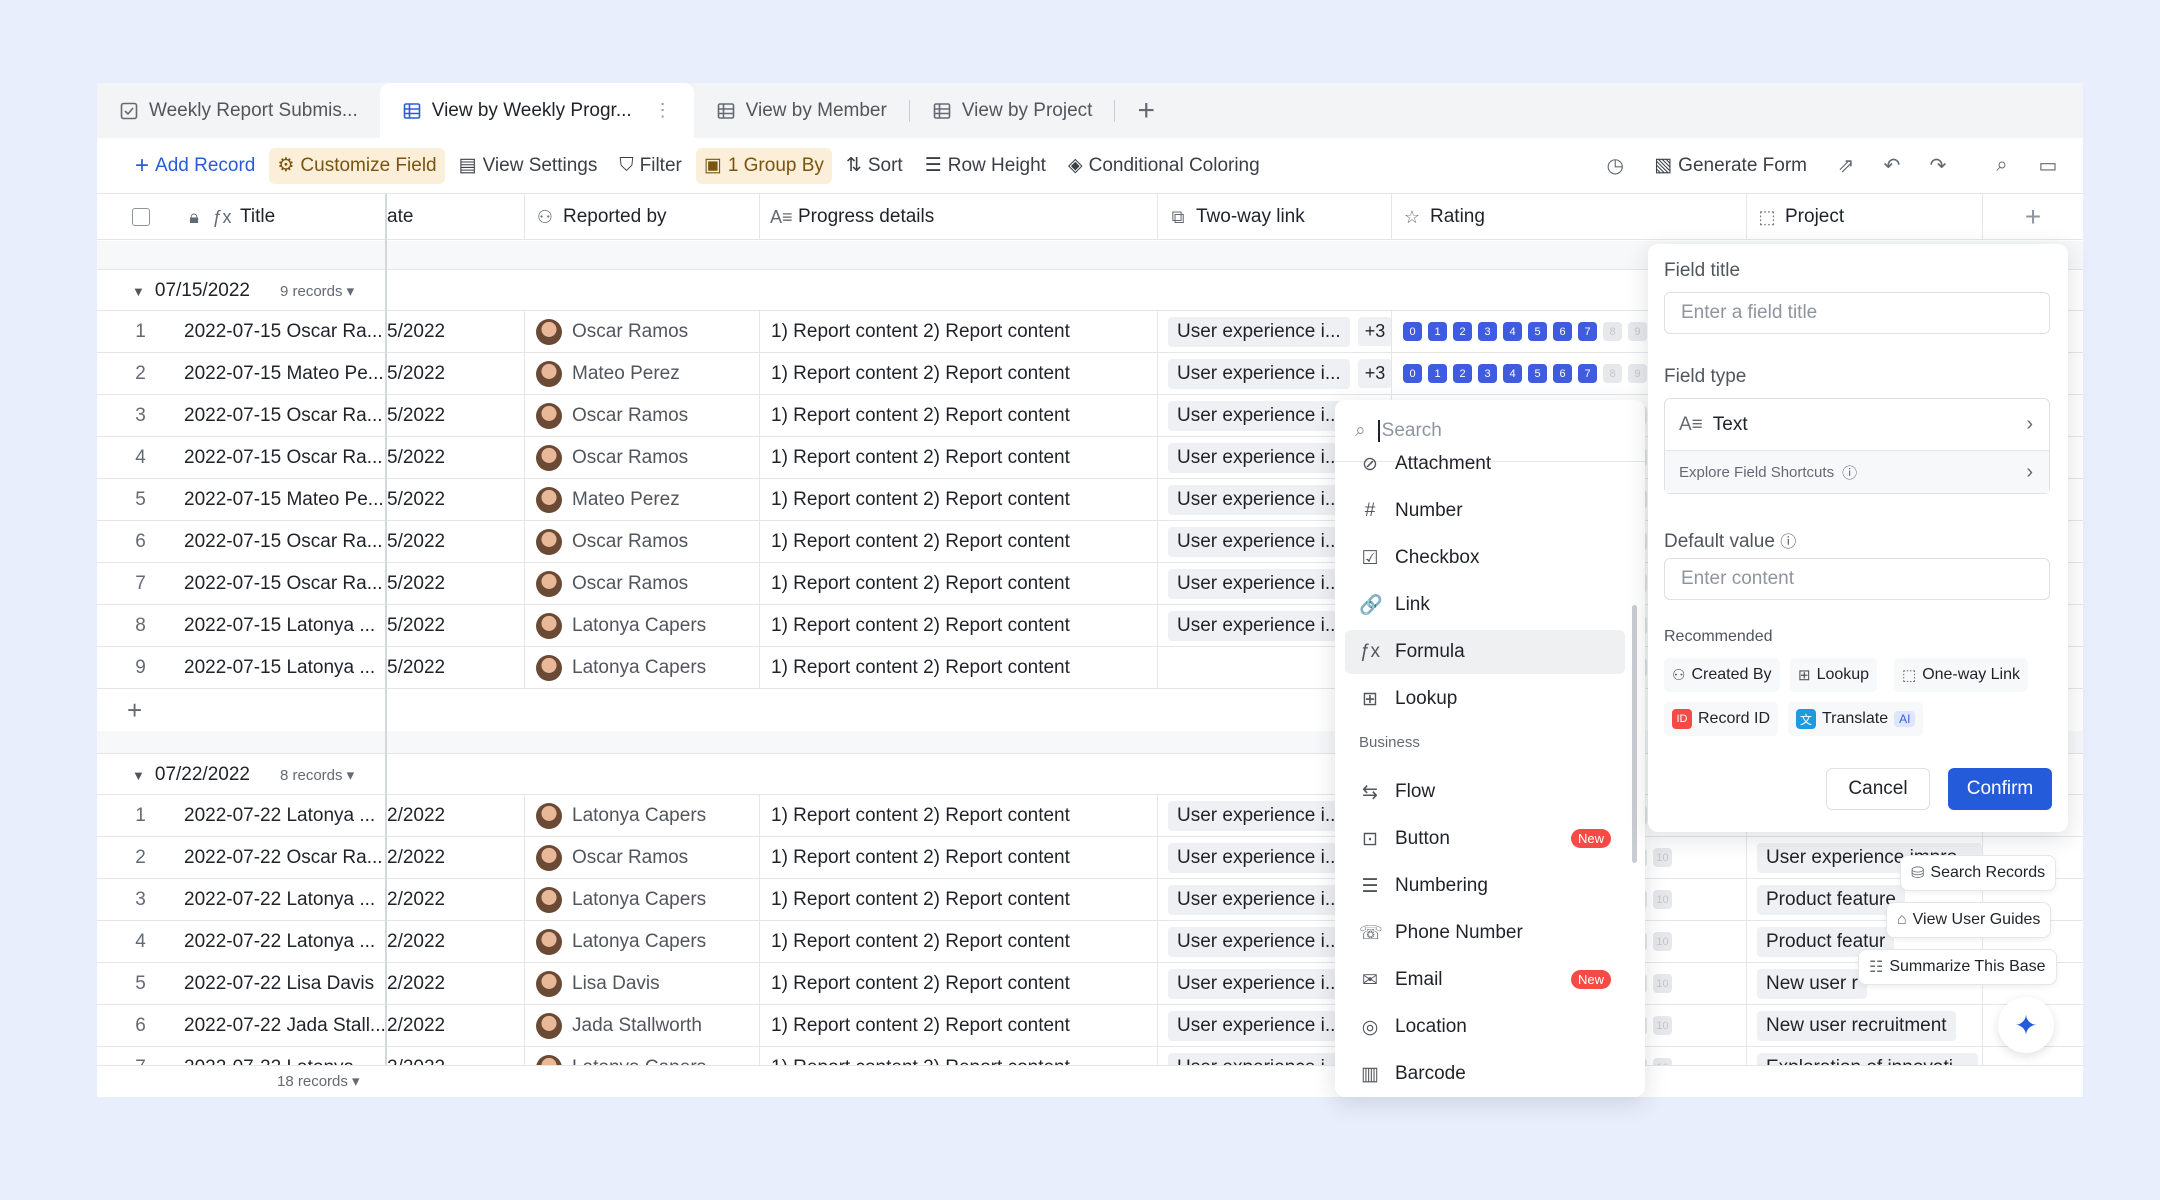 This screenshot has height=1200, width=2160. What do you see at coordinates (1485, 699) in the screenshot?
I see `field-type-option-lookup: ⊞ Lookup` at bounding box center [1485, 699].